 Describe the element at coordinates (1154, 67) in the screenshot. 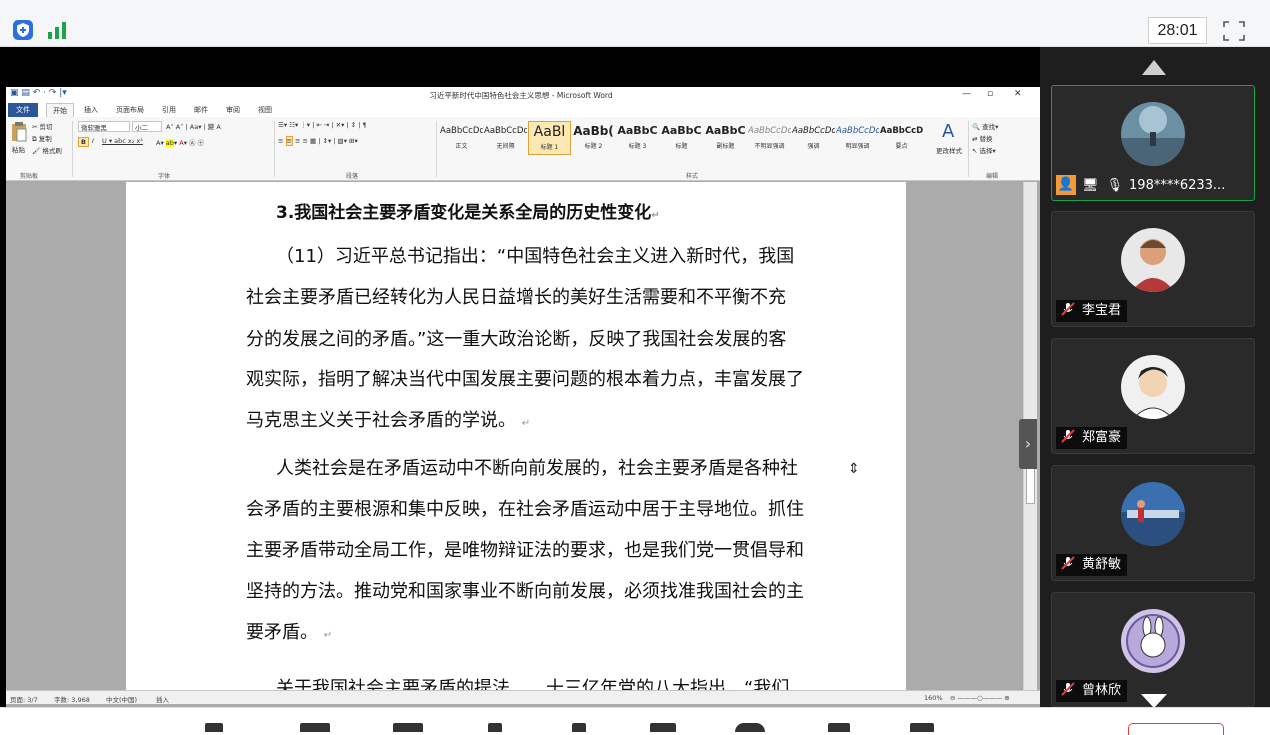

I see `scroll-up-icon` at that location.